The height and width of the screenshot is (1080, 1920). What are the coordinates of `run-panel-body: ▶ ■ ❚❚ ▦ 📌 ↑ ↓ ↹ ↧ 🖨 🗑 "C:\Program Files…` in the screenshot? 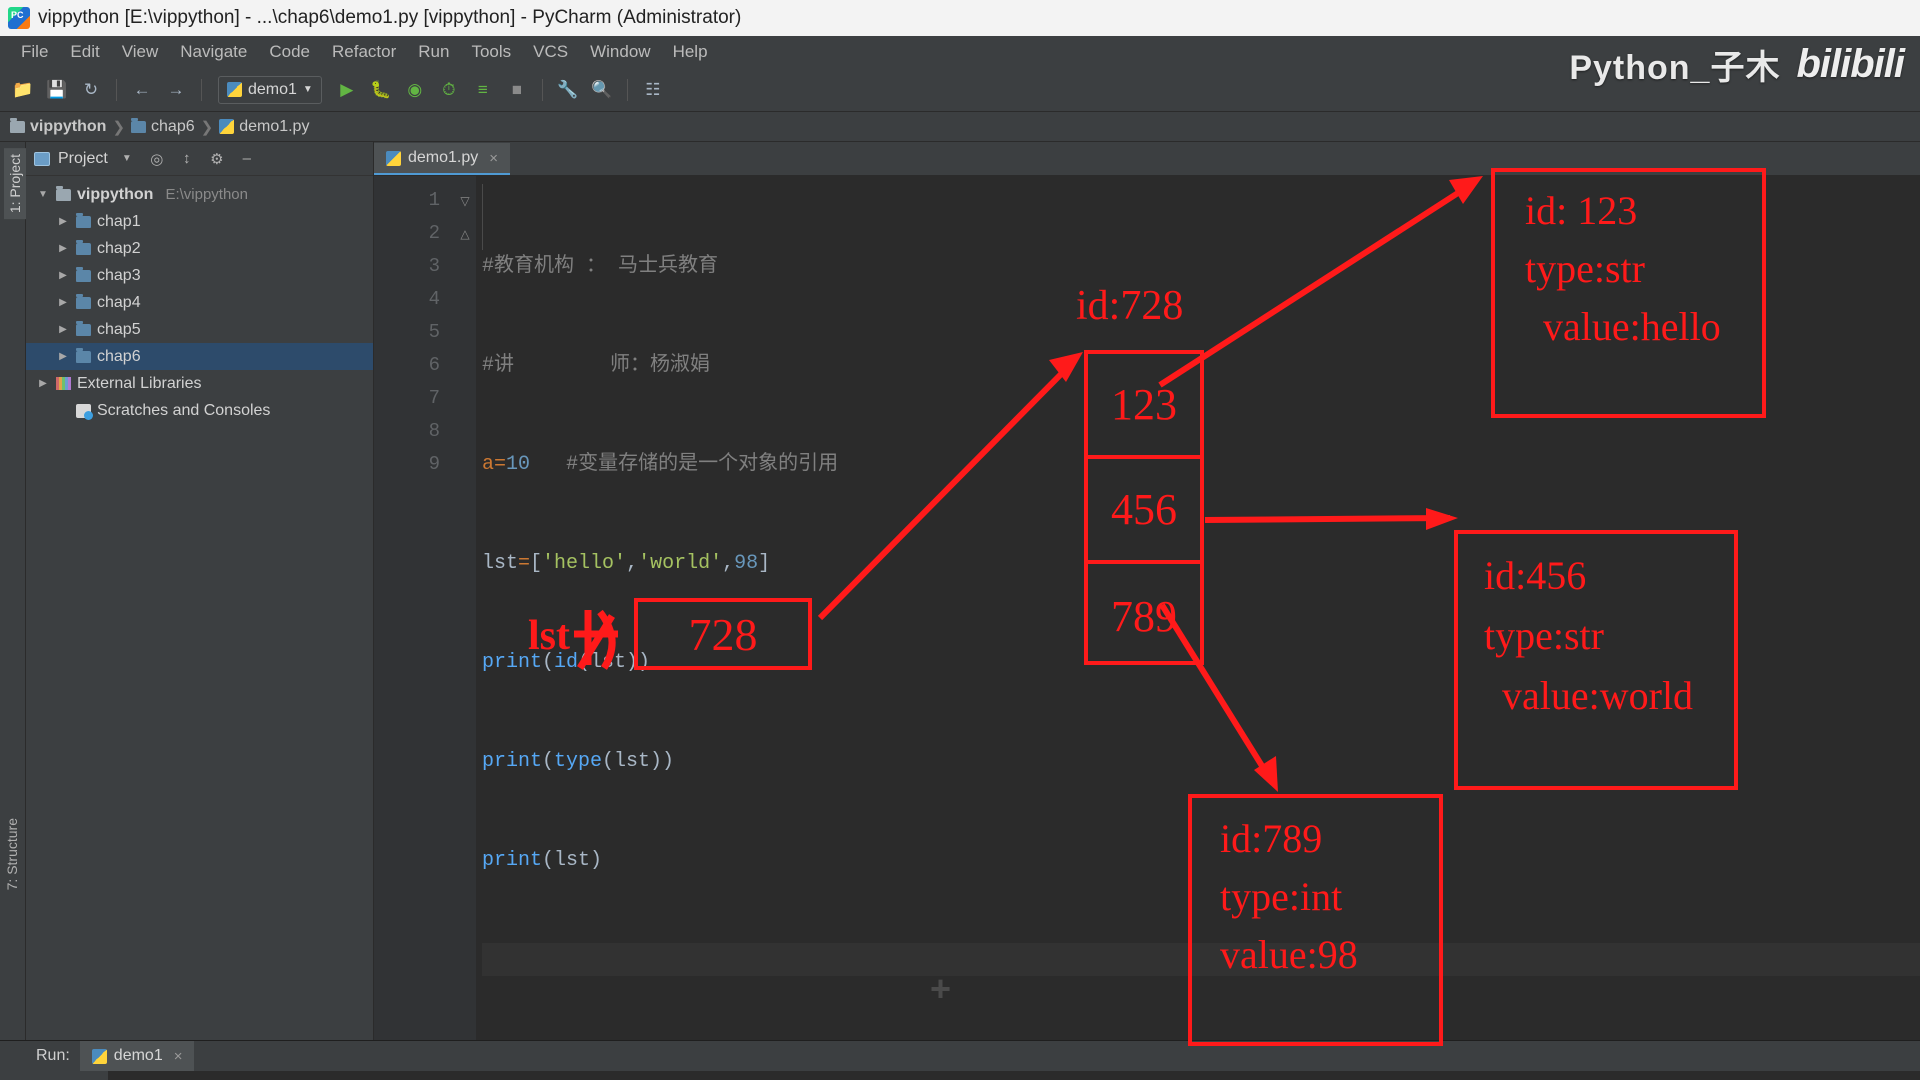 It's located at (960, 1075).